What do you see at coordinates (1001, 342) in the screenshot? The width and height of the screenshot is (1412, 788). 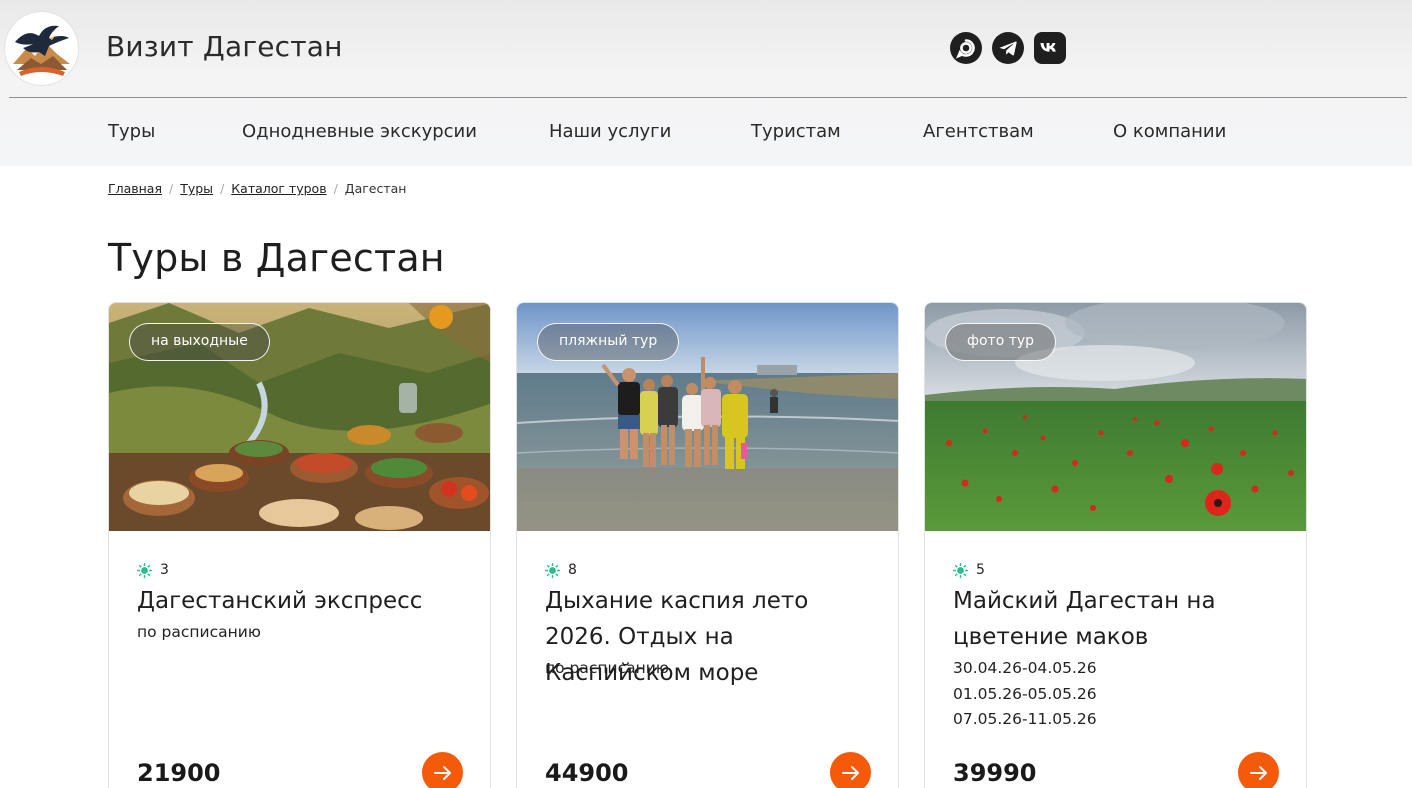 I see `card-badge: фото тур` at bounding box center [1001, 342].